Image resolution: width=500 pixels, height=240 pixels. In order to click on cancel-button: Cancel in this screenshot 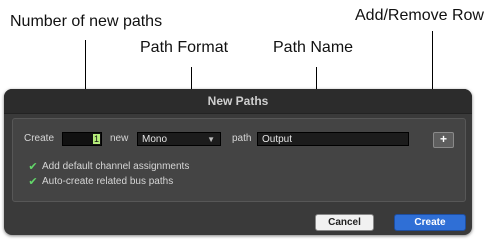, I will do `click(344, 222)`.